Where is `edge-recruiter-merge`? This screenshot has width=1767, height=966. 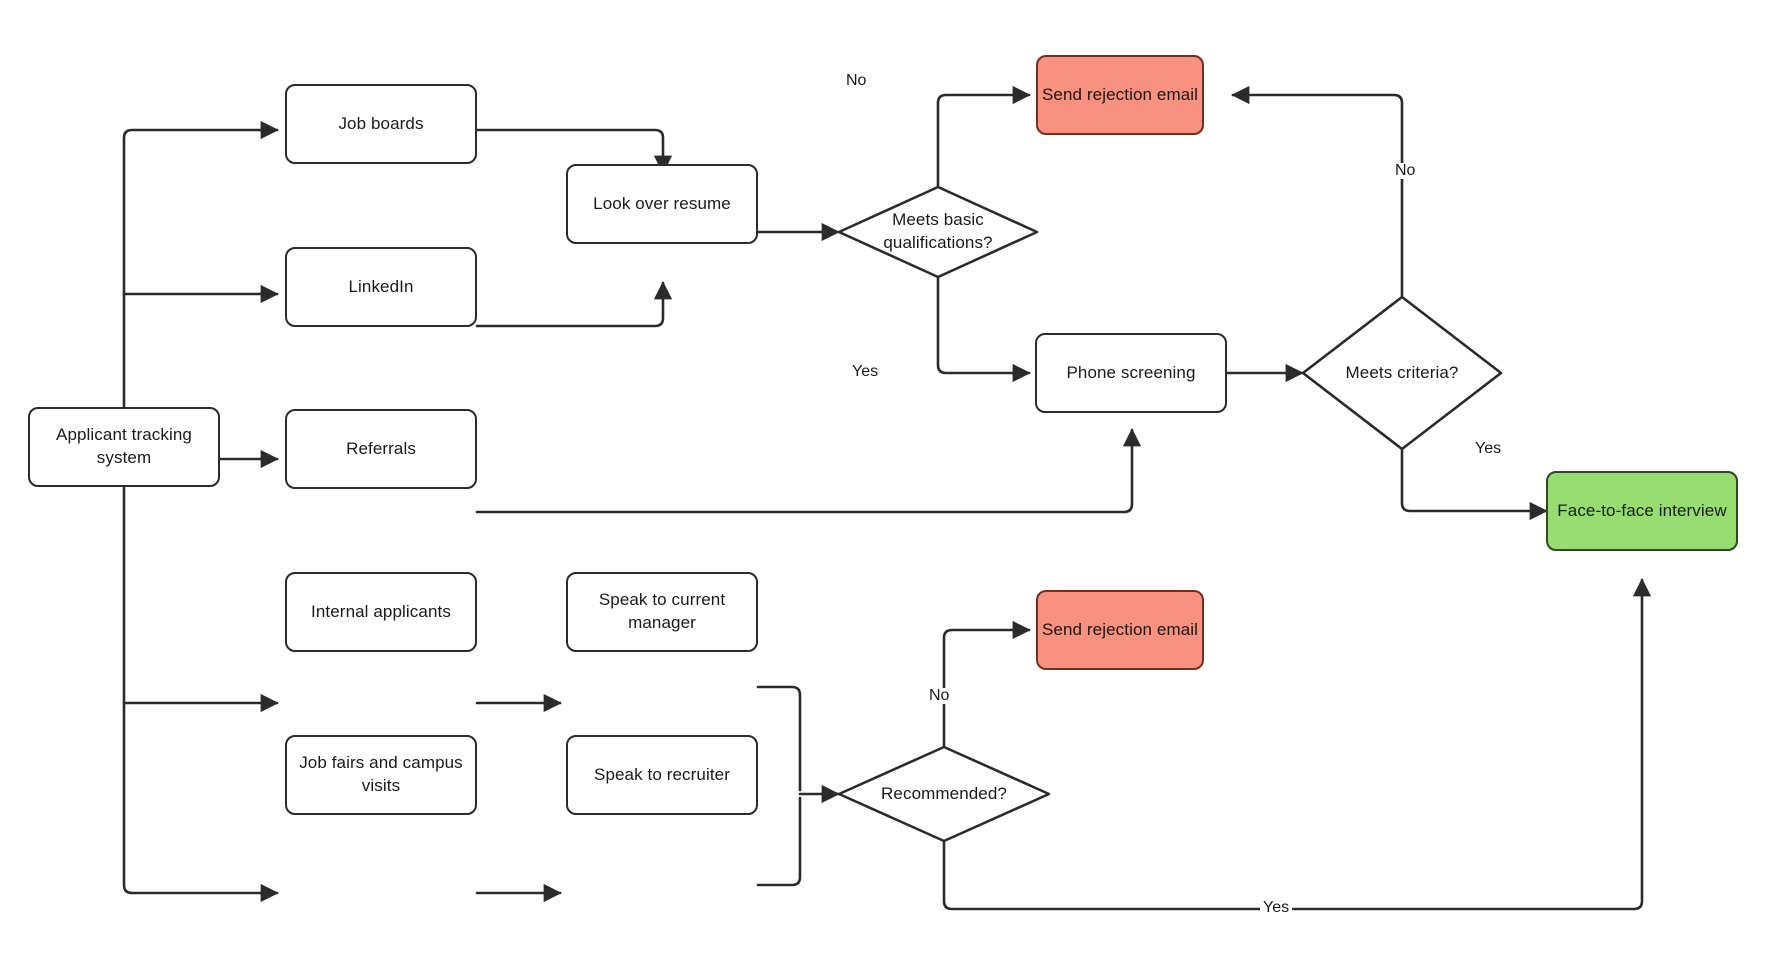 edge-recruiter-merge is located at coordinates (779, 841).